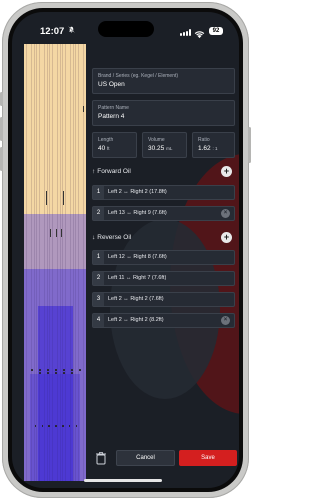  I want to click on pattern-name-value: Pattern 4, so click(111, 116).